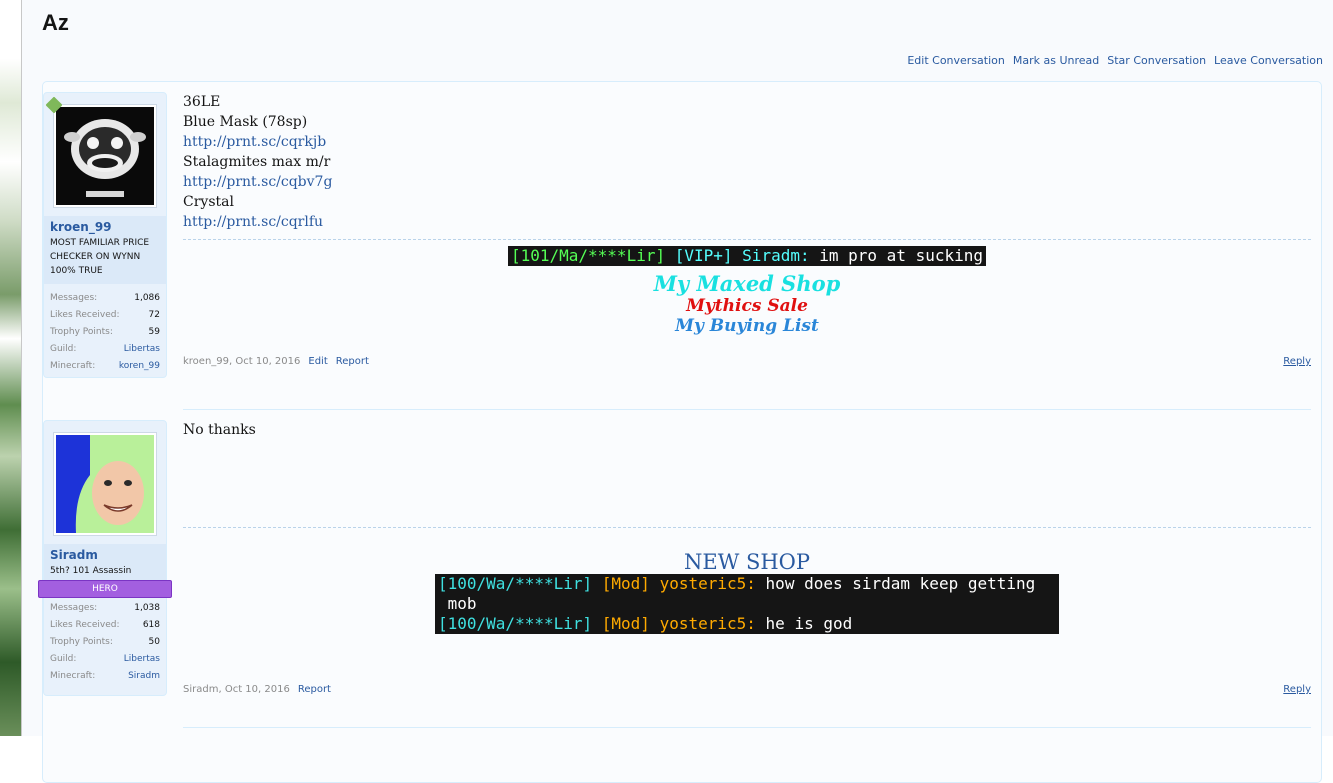 The image size is (1333, 783). Describe the element at coordinates (900, 583) in the screenshot. I see `chat-text: how does sirdam keep getting` at that location.